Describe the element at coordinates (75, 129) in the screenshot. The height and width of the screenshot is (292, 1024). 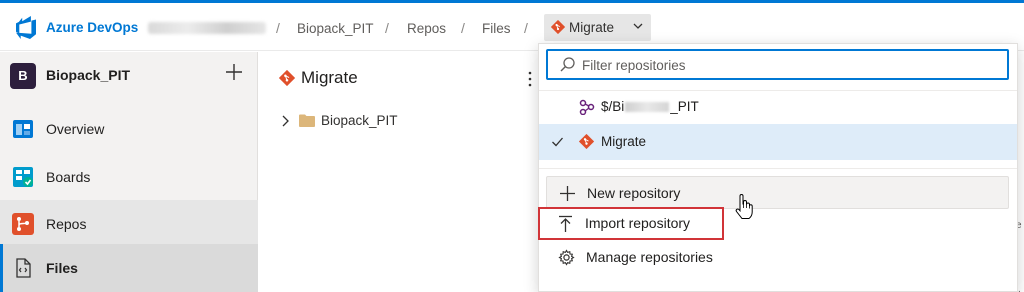
I see `sidebar-item-label: Overview` at that location.